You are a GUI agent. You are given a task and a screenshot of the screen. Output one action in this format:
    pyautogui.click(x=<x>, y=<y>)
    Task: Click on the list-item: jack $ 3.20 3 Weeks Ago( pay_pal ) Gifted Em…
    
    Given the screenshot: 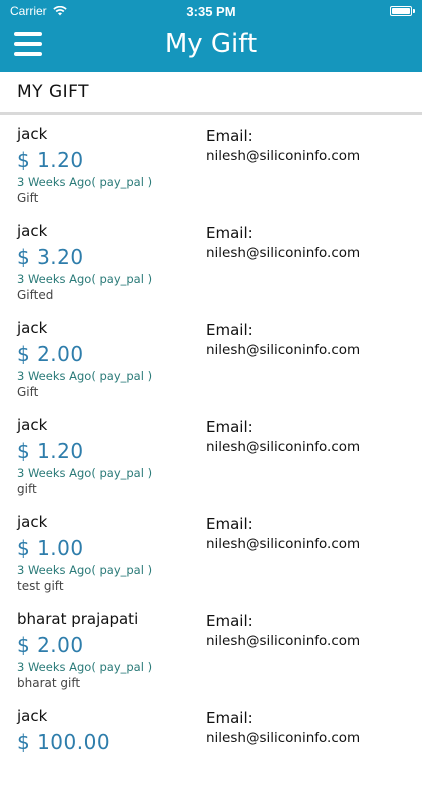 What is the action you would take?
    pyautogui.click(x=211, y=260)
    